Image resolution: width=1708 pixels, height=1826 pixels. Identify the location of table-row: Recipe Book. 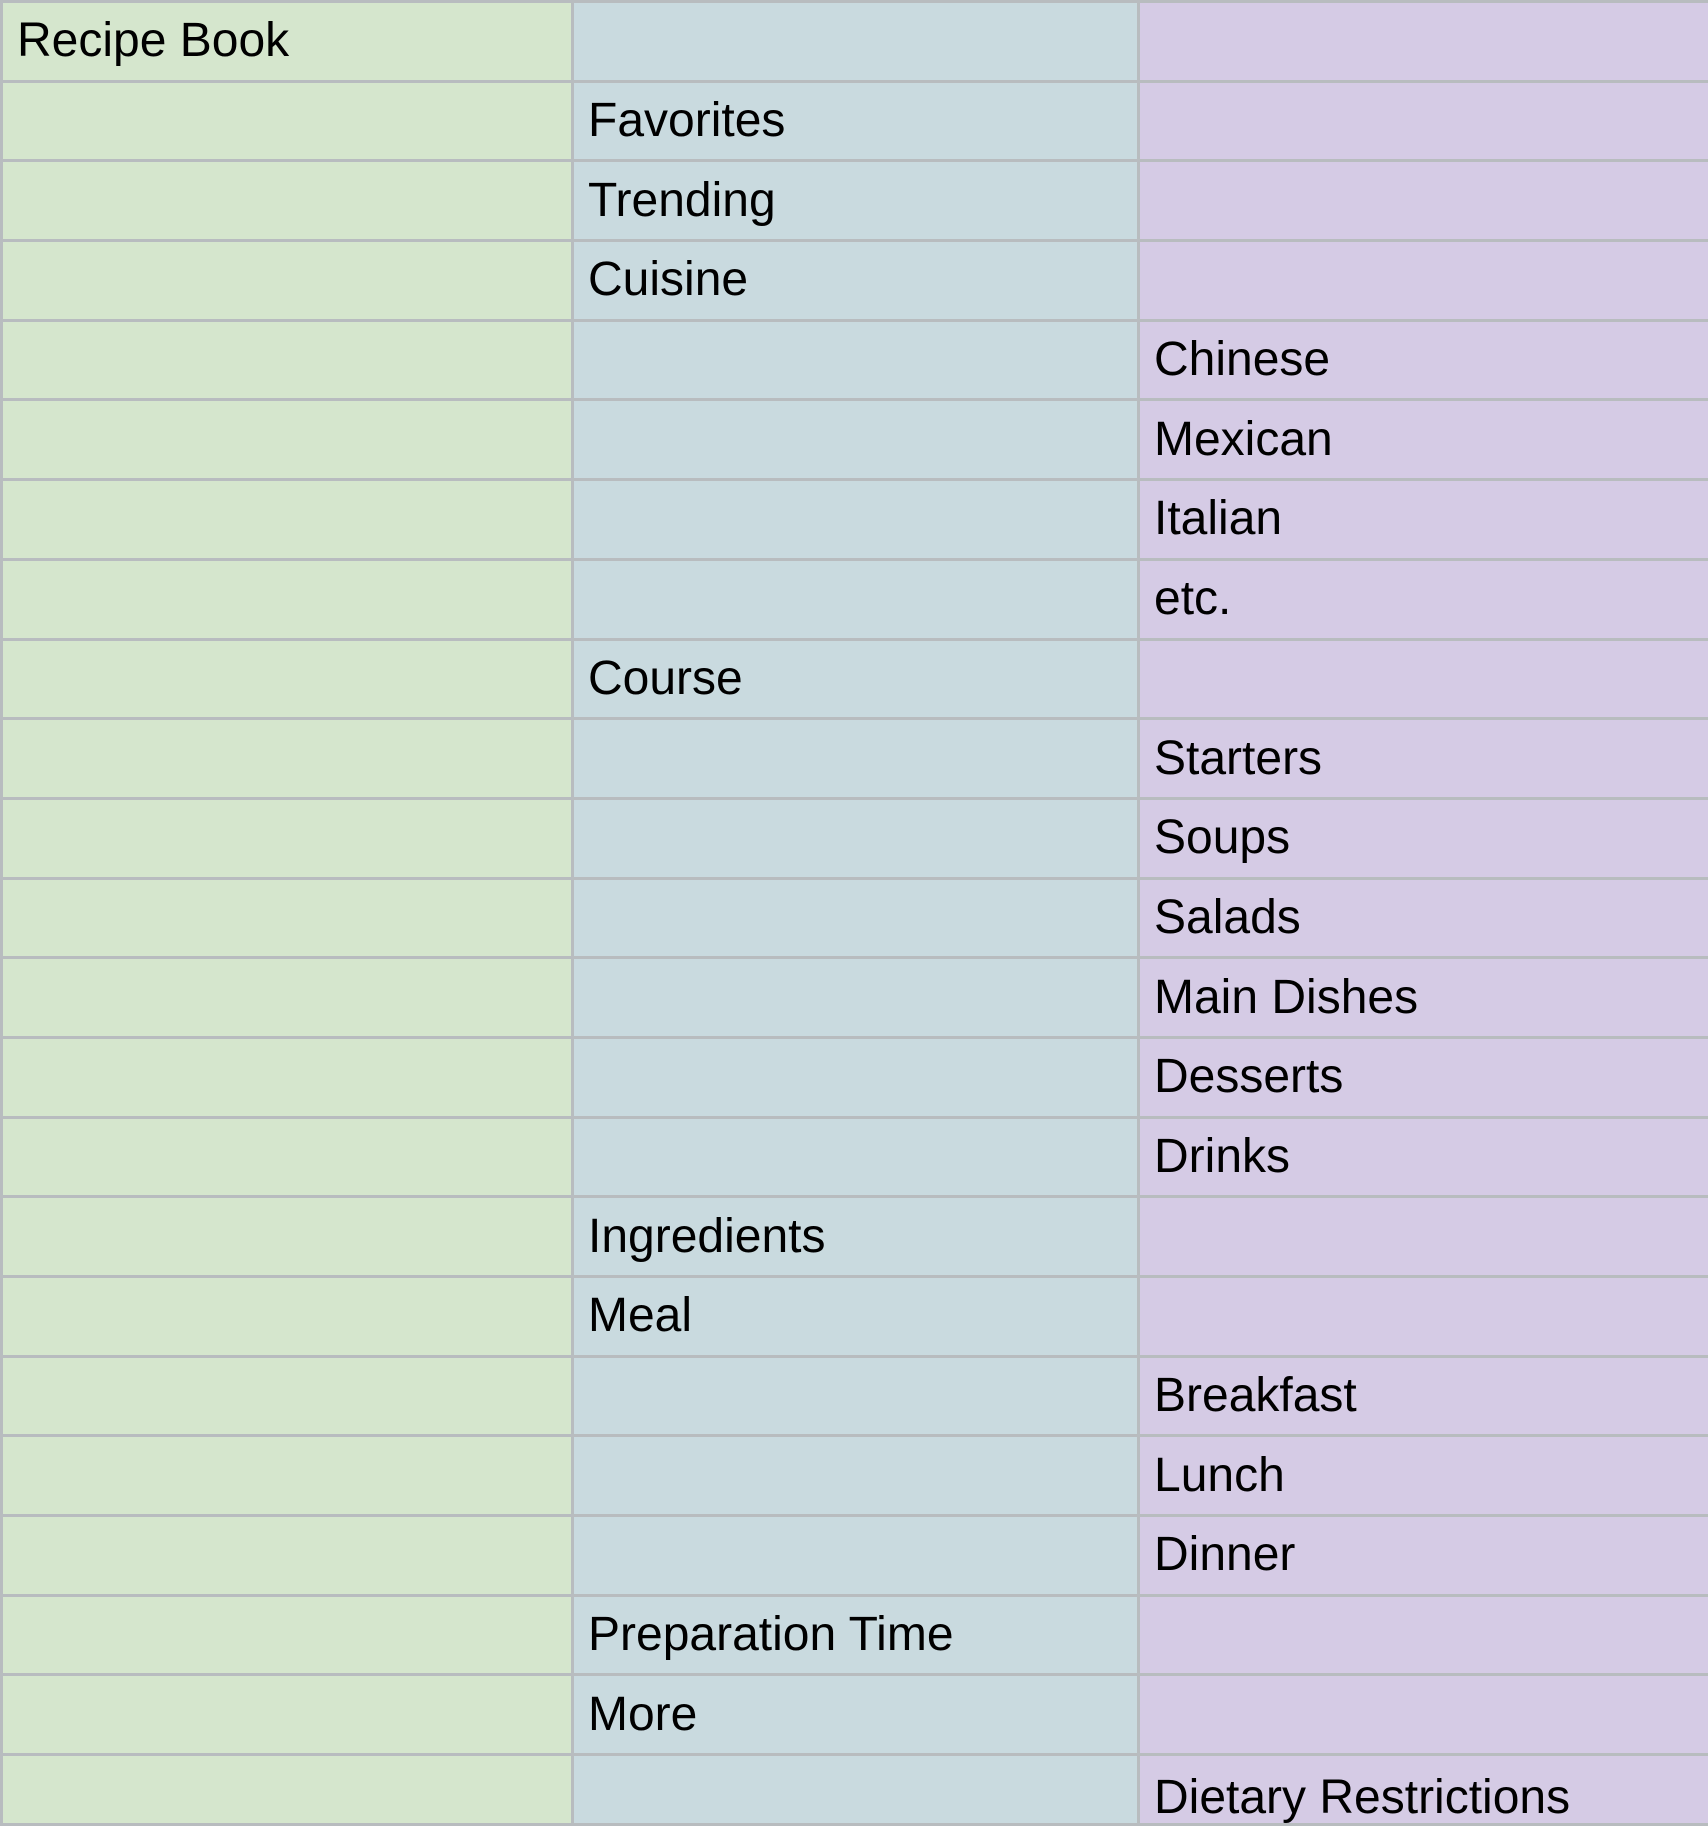
(854, 41).